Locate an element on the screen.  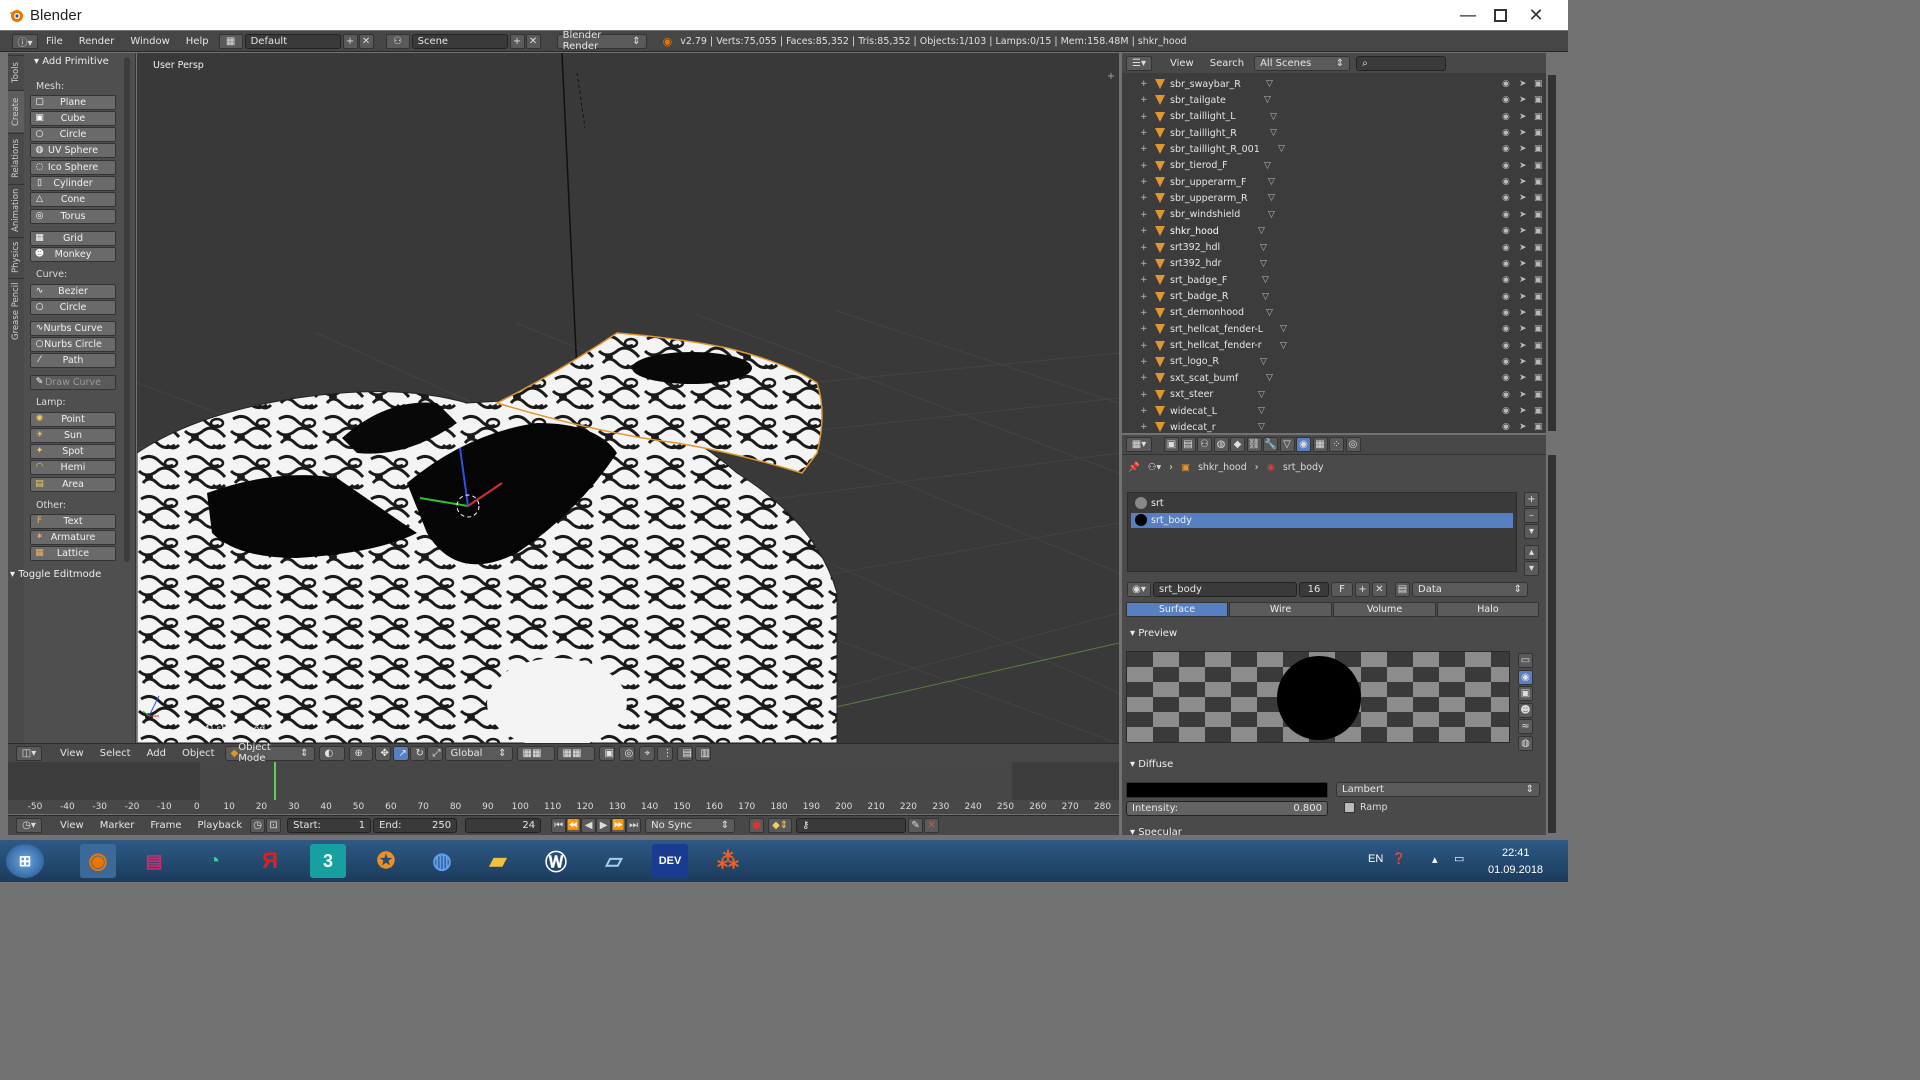
taskbar-yandex: Я is located at coordinates (270, 861).